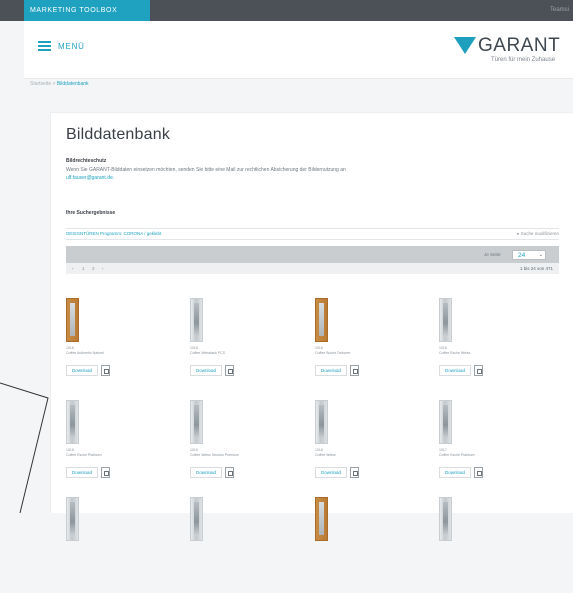 This screenshot has height=593, width=573. What do you see at coordinates (312, 268) in the screenshot?
I see `pagination: ‹ 1 2 › 1 bis 24 von 471` at bounding box center [312, 268].